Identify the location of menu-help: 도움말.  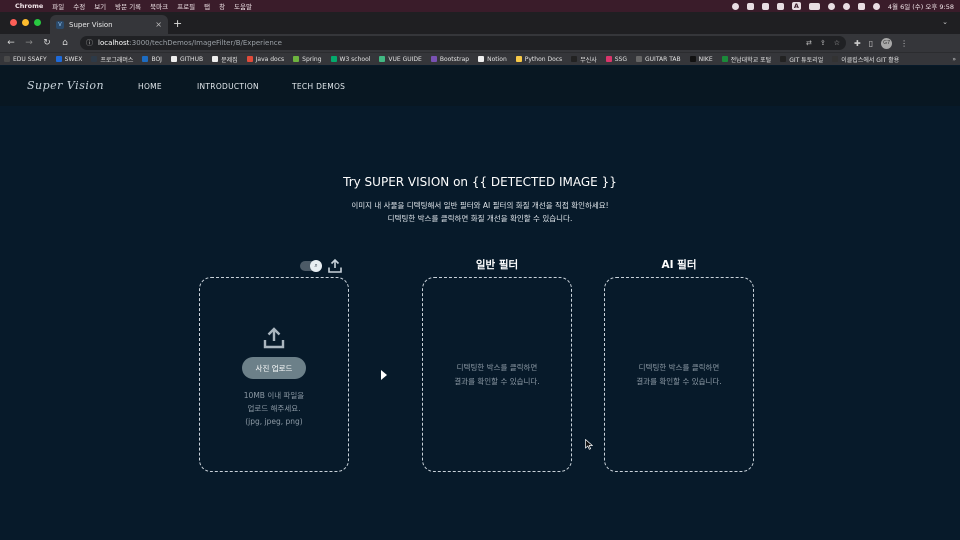
(243, 6).